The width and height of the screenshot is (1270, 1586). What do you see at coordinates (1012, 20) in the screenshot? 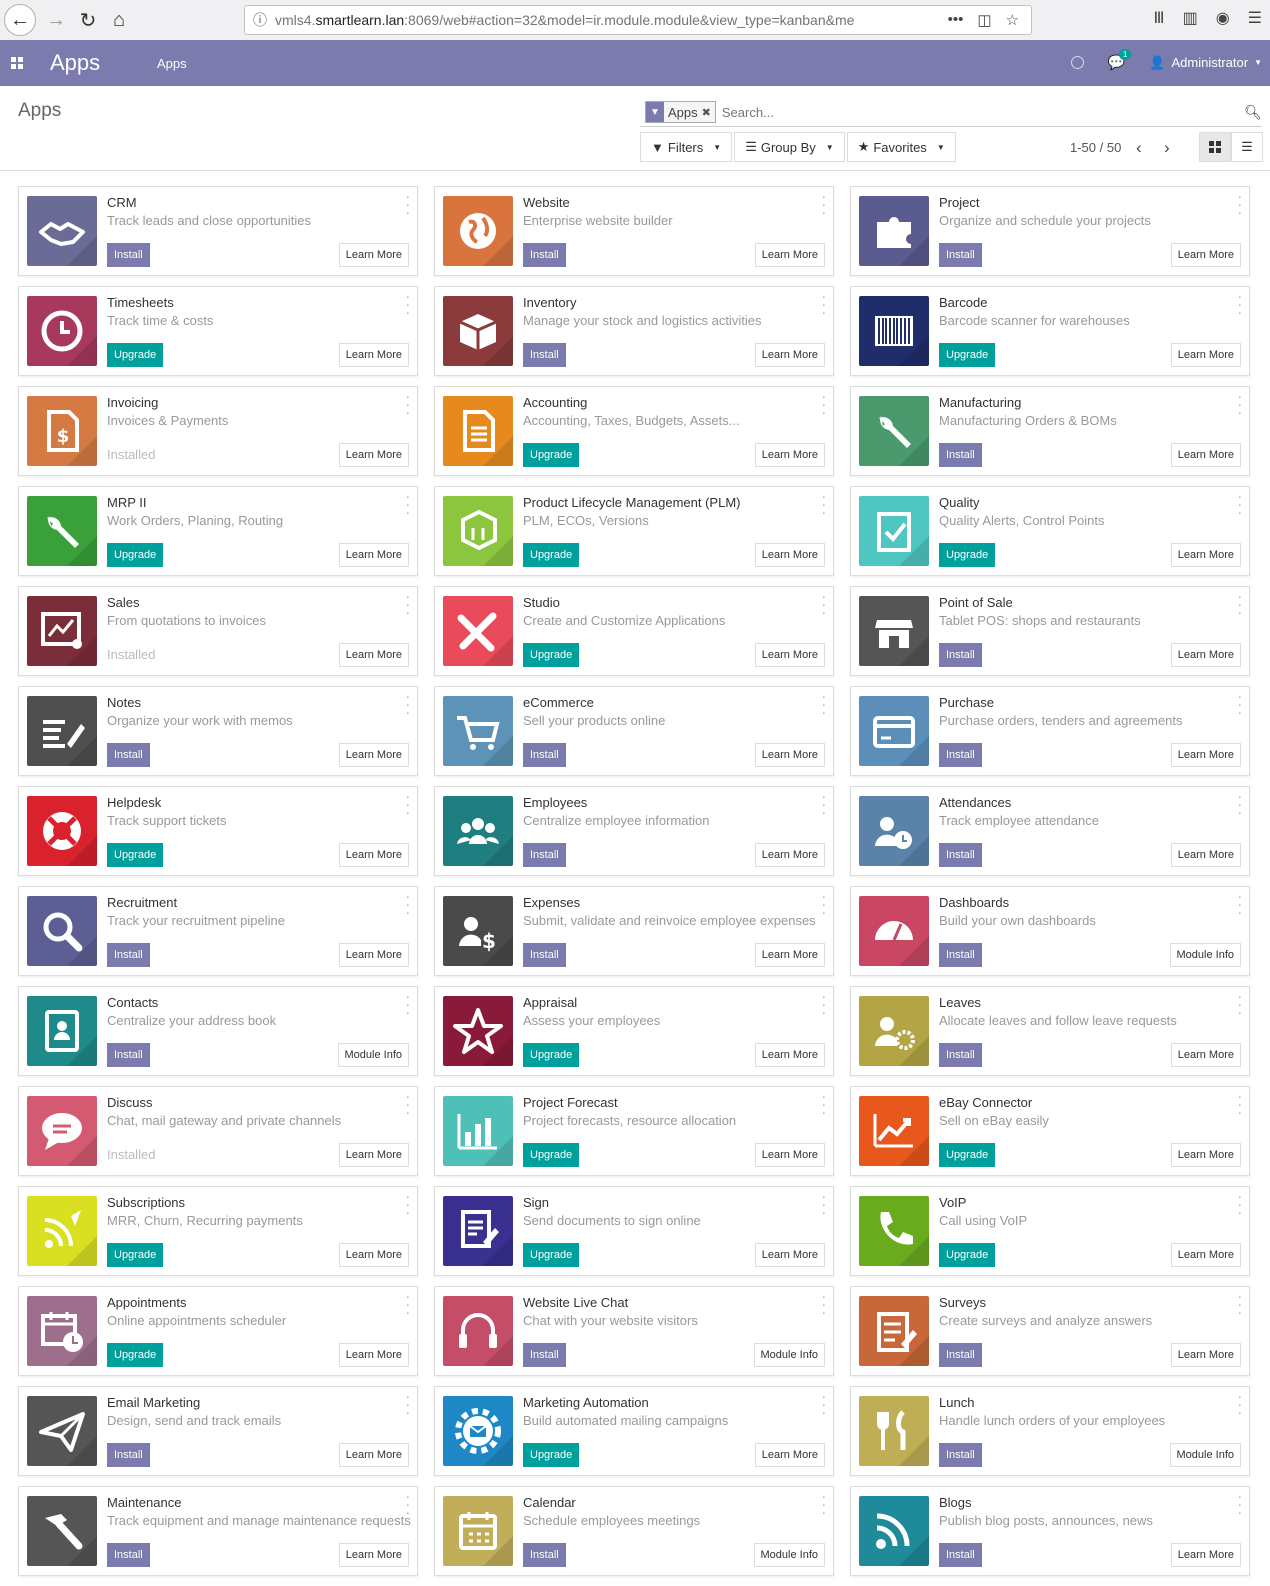
I see `bookmark-star-icon: ☆` at bounding box center [1012, 20].